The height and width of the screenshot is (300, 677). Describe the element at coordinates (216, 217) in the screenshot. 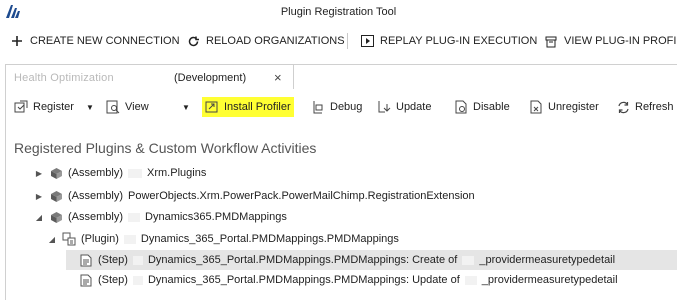

I see `node-name: Dynamics365.PMDMappings` at that location.